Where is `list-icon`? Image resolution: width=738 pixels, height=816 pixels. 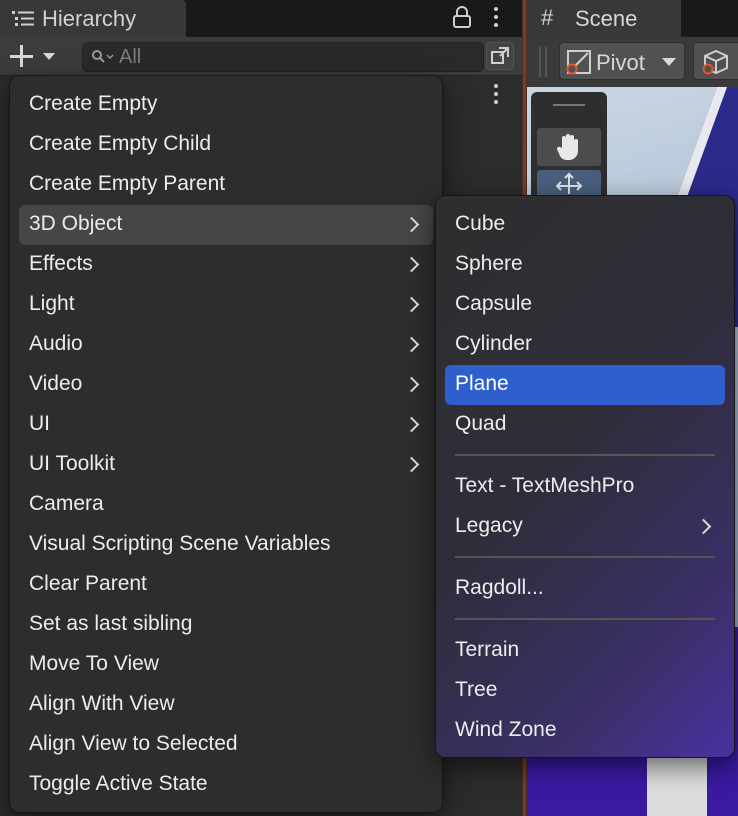
list-icon is located at coordinates (23, 18).